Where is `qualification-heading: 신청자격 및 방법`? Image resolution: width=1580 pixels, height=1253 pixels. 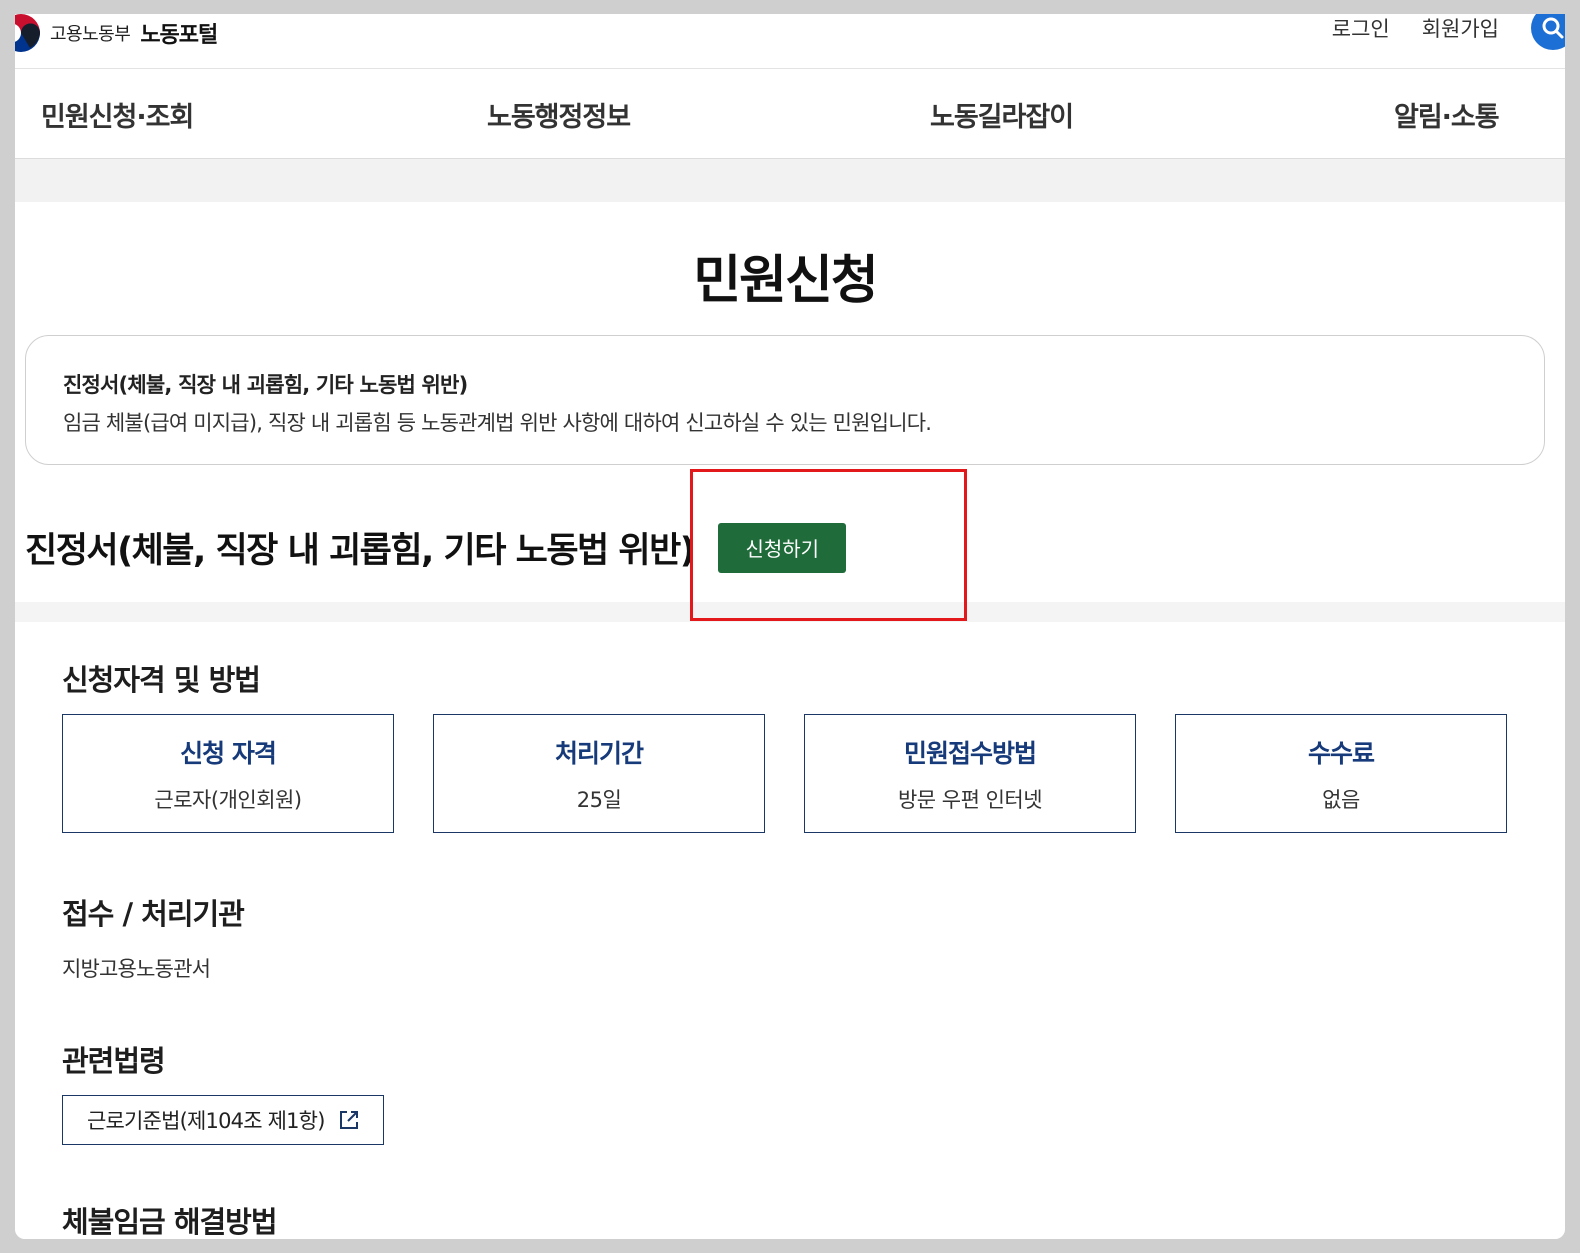 qualification-heading: 신청자격 및 방법 is located at coordinates (161, 680).